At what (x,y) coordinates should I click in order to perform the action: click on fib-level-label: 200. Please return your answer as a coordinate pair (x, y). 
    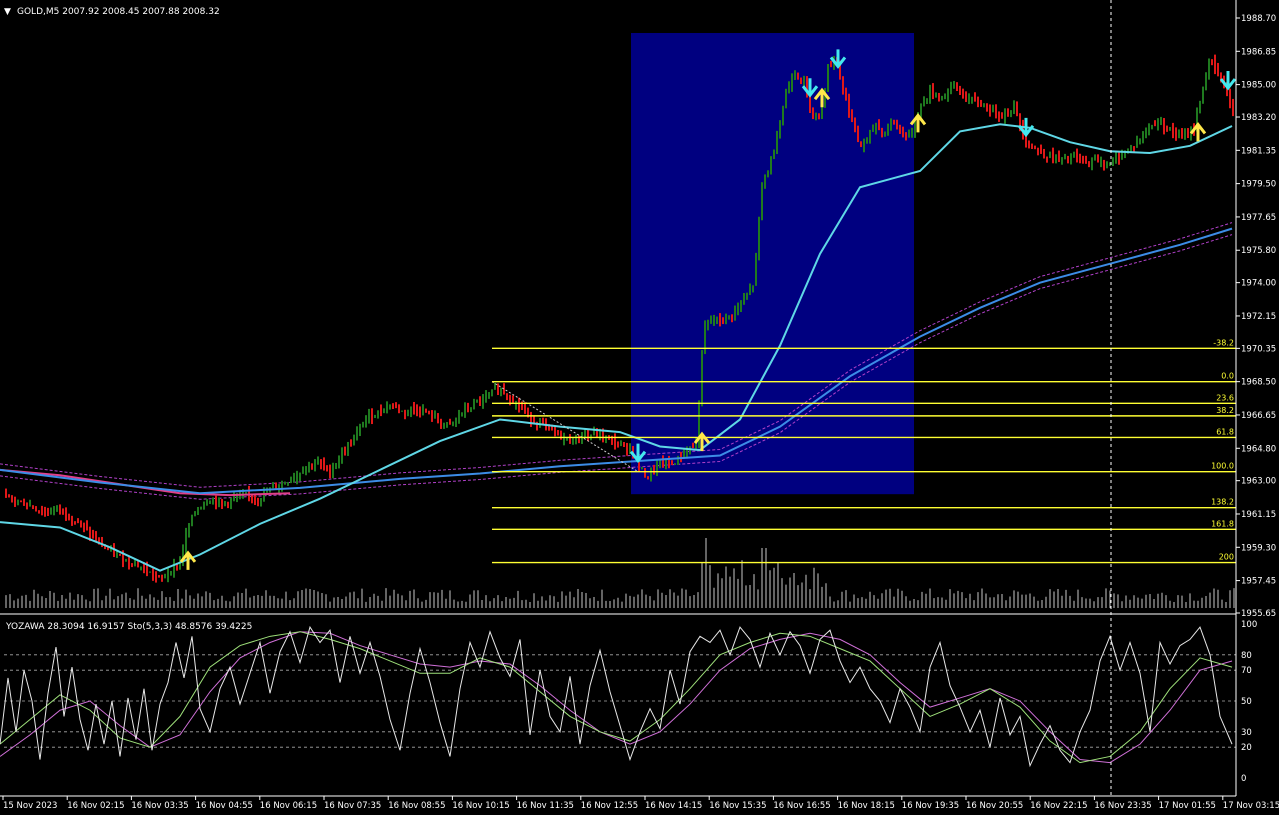
    Looking at the image, I should click on (1226, 557).